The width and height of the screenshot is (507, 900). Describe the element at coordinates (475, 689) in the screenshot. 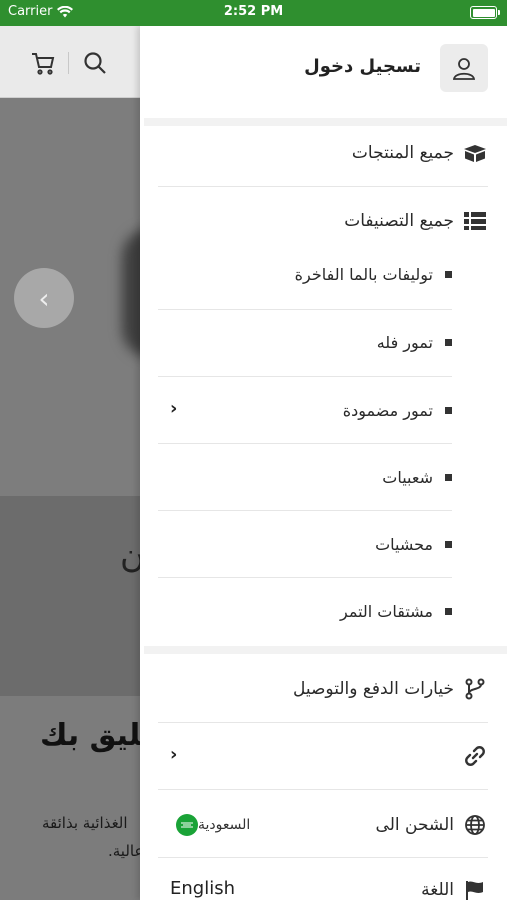

I see `branch-icon` at that location.